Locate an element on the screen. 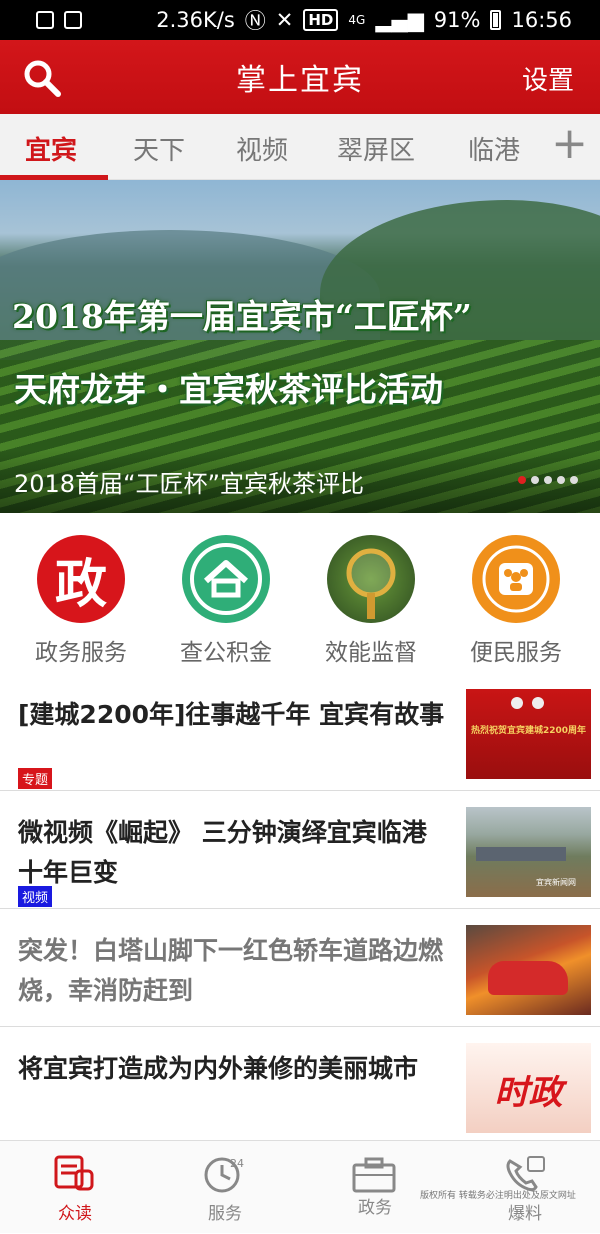  service-provident-fund: 查公积金 is located at coordinates (219, 593).